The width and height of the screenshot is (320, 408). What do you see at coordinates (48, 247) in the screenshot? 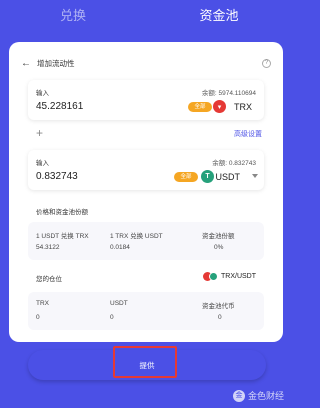
I see `price-value: 54.3122` at bounding box center [48, 247].